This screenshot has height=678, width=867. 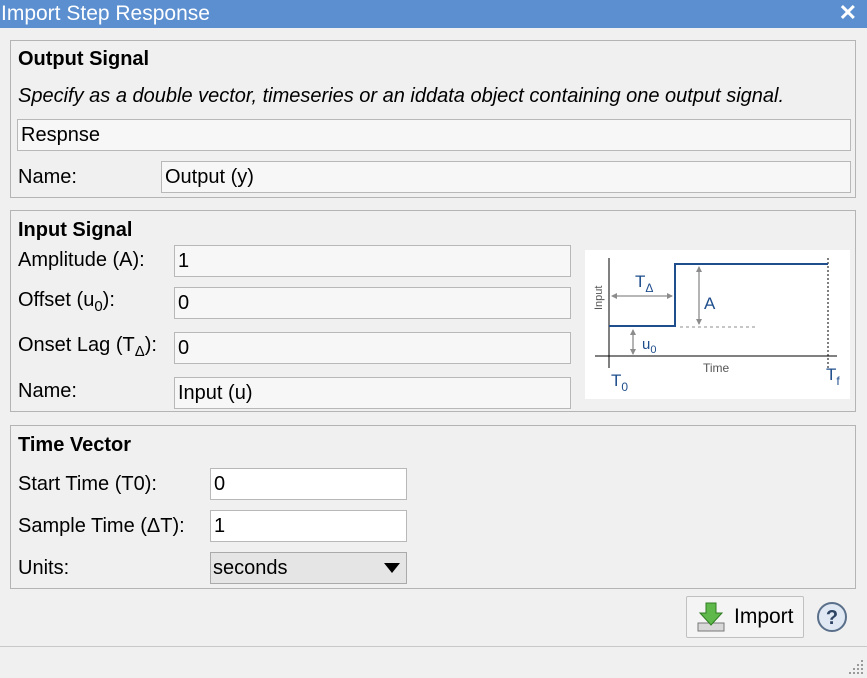 What do you see at coordinates (848, 13) in the screenshot?
I see `close-icon: ✕` at bounding box center [848, 13].